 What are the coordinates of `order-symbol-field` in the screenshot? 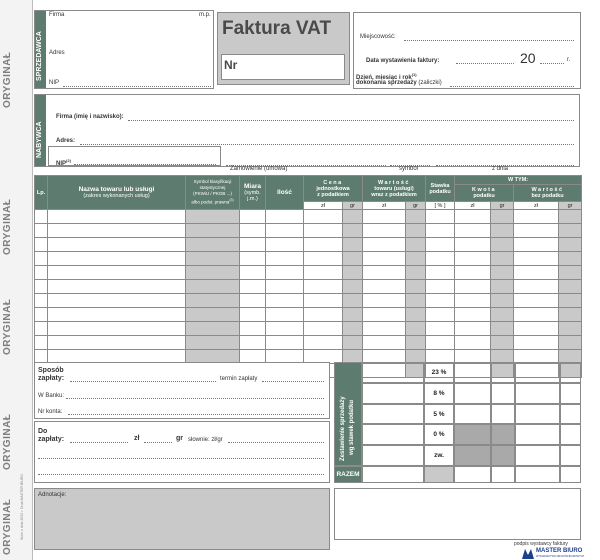 It's located at (410, 165).